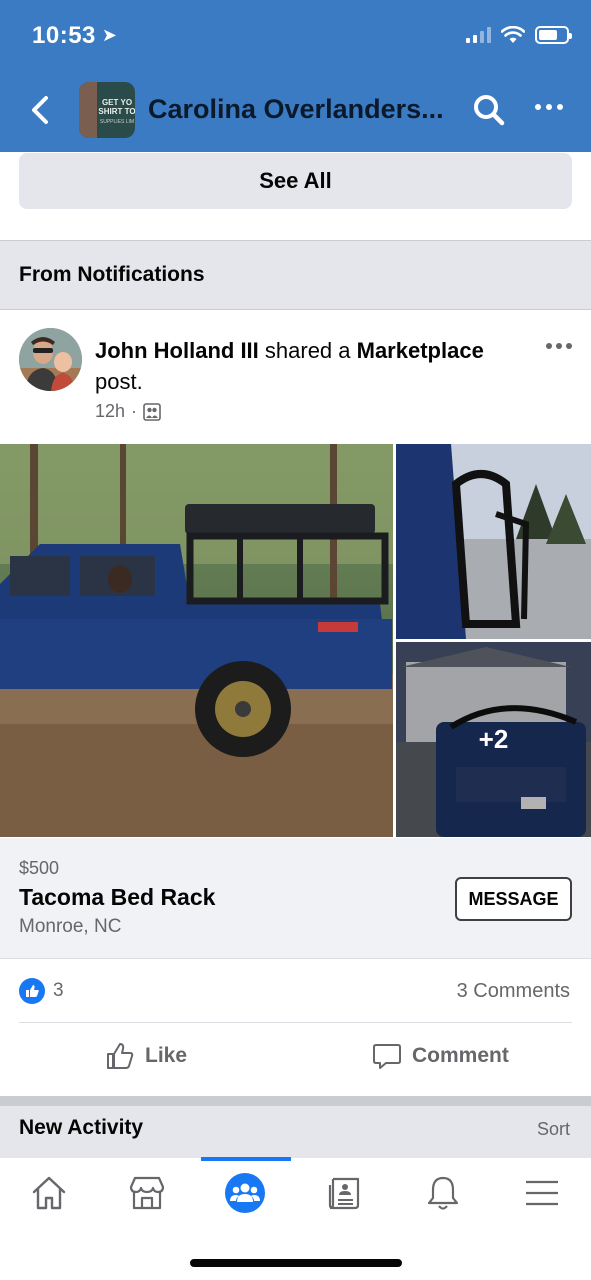 This screenshot has height=1280, width=591. I want to click on author-name: John Holland III, so click(177, 350).